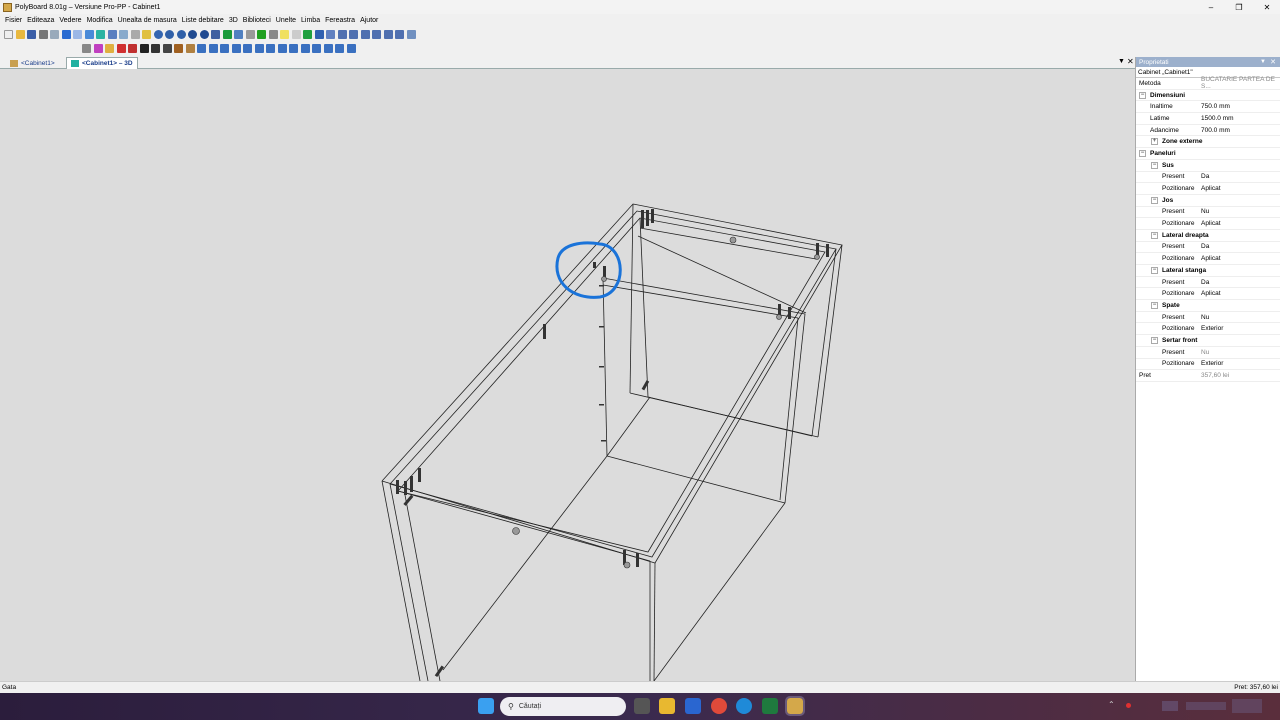  What do you see at coordinates (340, 20) in the screenshot?
I see `menu-fereastra: Fereastra` at bounding box center [340, 20].